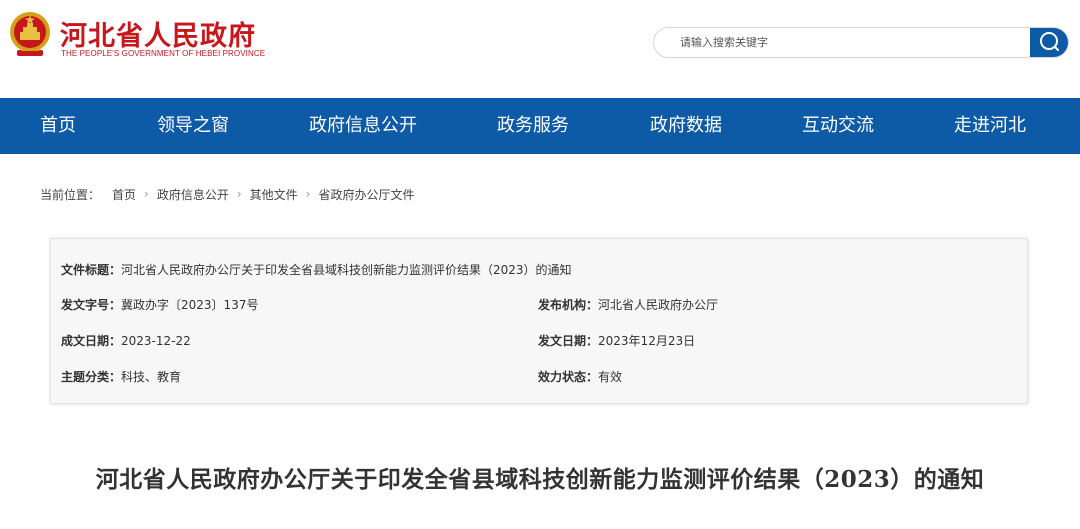 Image resolution: width=1080 pixels, height=529 pixels. What do you see at coordinates (190, 305) in the screenshot?
I see `info-number-value: 冀政办字〔2023〕137号` at bounding box center [190, 305].